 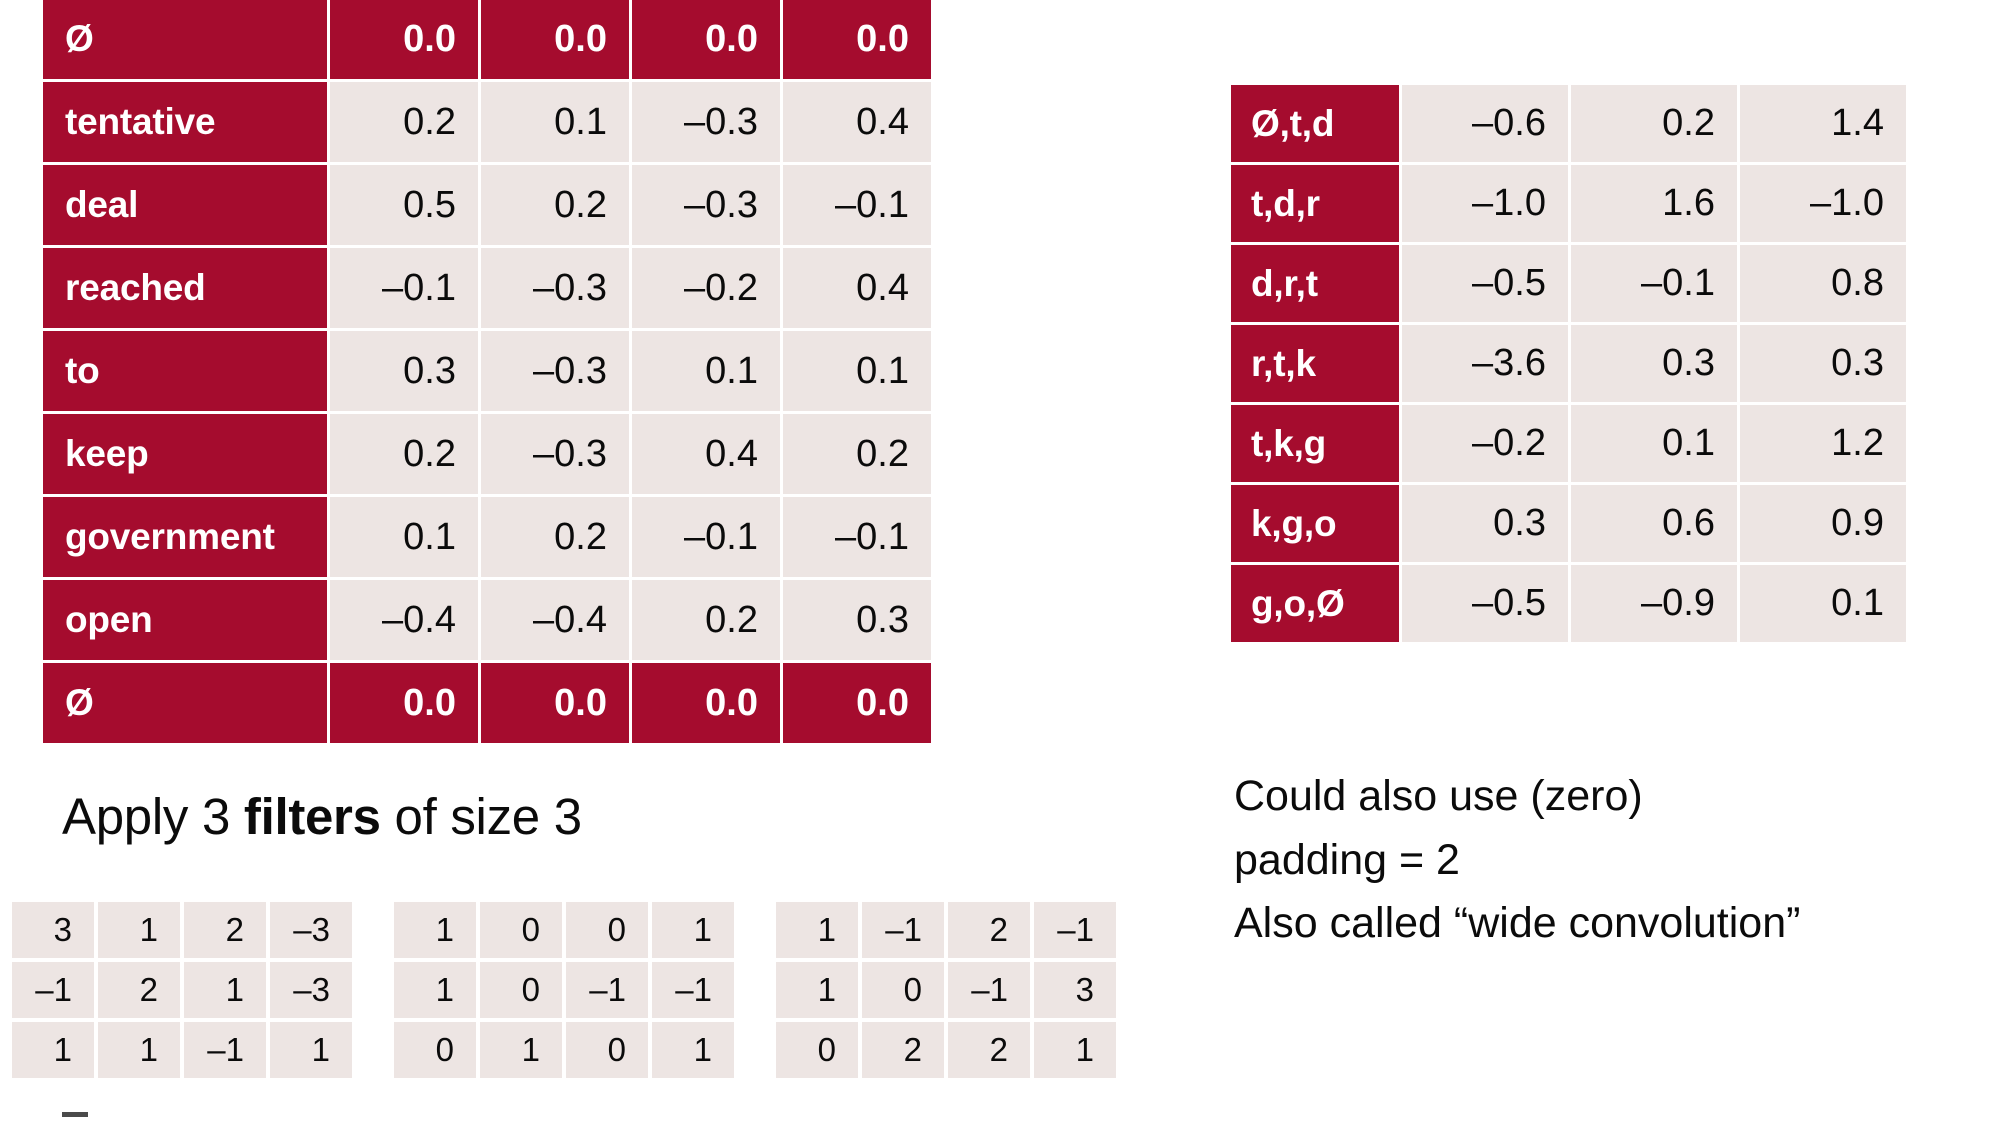 I want to click on trigram-cell: 1.4, so click(x=1823, y=123).